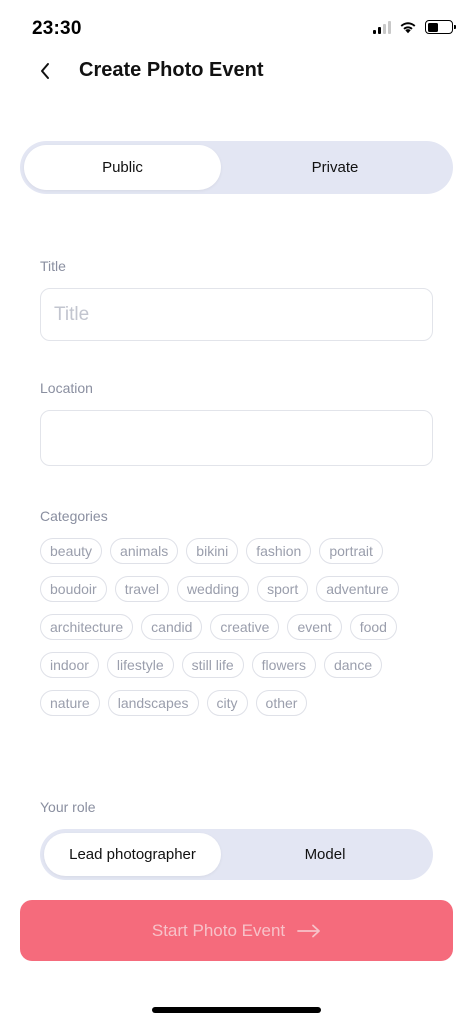 Image resolution: width=473 pixels, height=1024 pixels. What do you see at coordinates (140, 665) in the screenshot?
I see `category-chip-lifestyle: lifestyle` at bounding box center [140, 665].